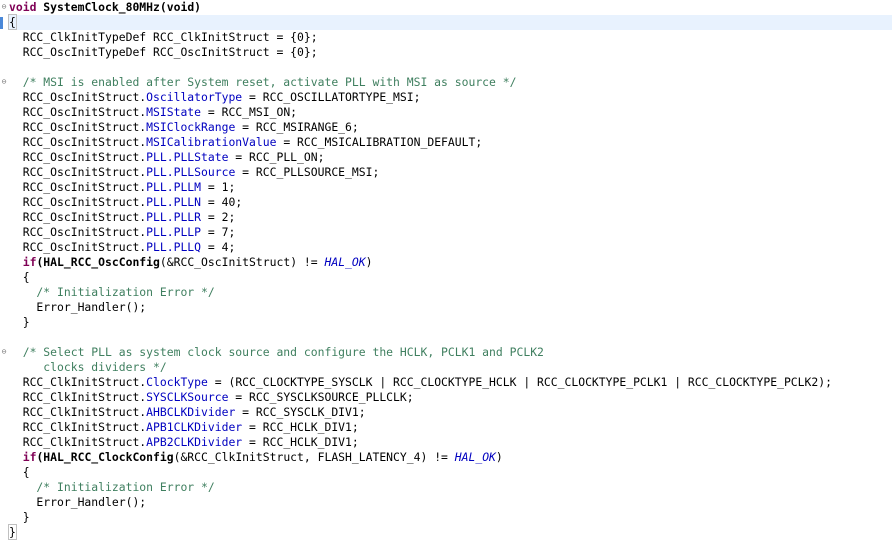 The image size is (892, 542). What do you see at coordinates (314, 457) in the screenshot?
I see `code-token: (&RCC_ClkInitStruct, FLASH_LATENCY_4) !=` at bounding box center [314, 457].